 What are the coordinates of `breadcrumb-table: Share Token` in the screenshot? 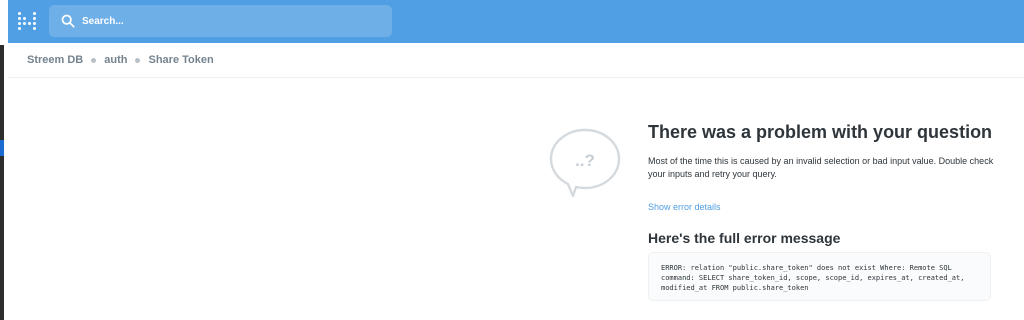 It's located at (180, 60).